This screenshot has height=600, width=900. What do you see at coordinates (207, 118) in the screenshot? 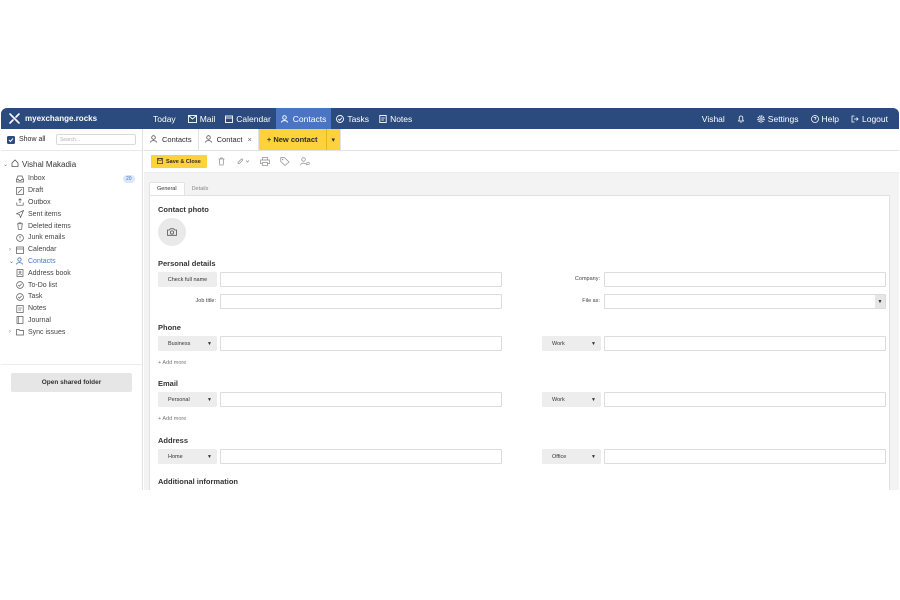
I see `nav-label: Mail` at bounding box center [207, 118].